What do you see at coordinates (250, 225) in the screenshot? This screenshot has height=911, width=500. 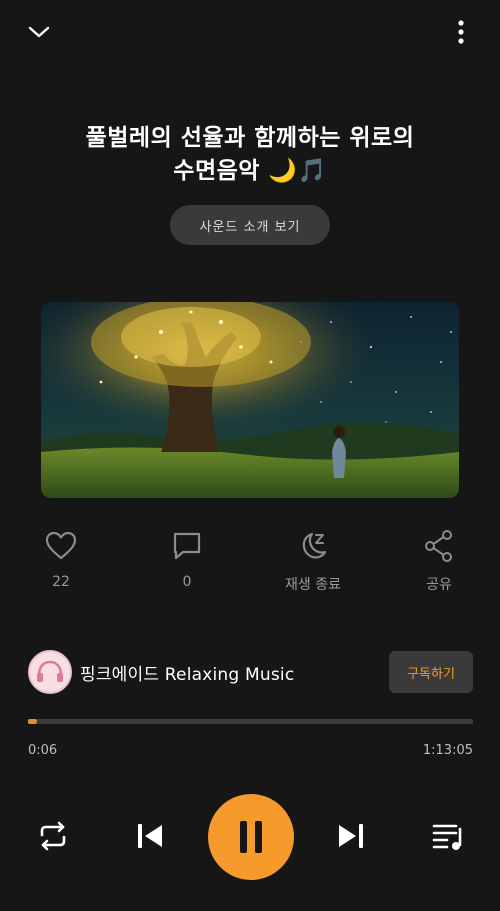 I see `sound-intro-button: 사운드 소개 보기` at bounding box center [250, 225].